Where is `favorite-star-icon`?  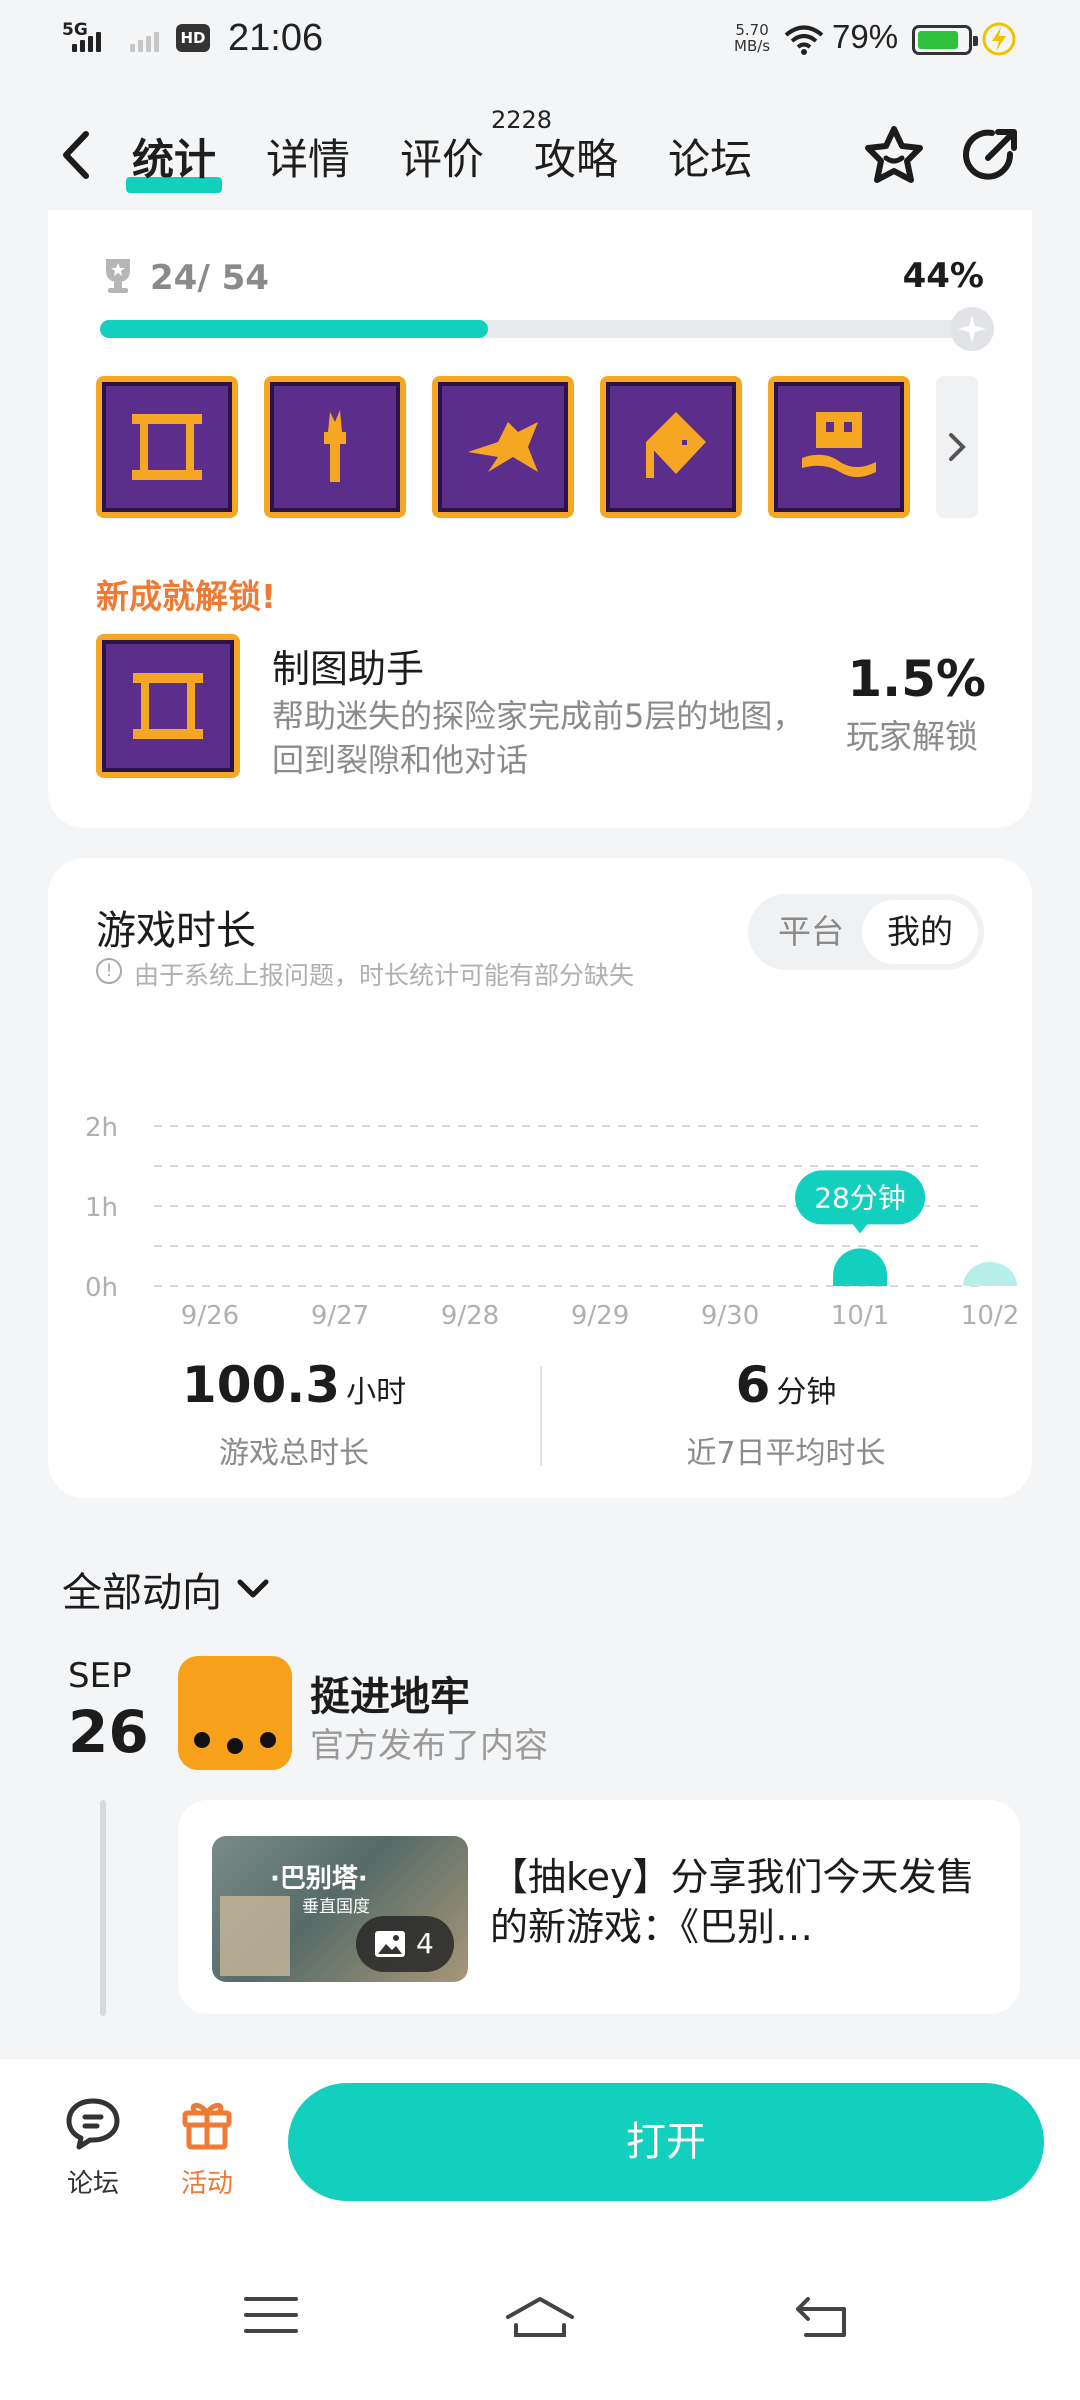 favorite-star-icon is located at coordinates (894, 155).